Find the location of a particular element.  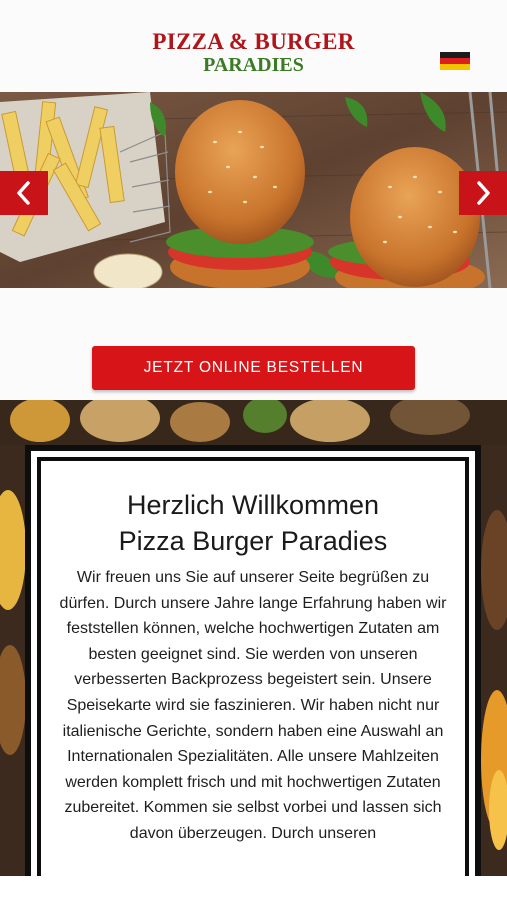

site-logo: PIZZA & BURGER PARADIES is located at coordinates (253, 52).